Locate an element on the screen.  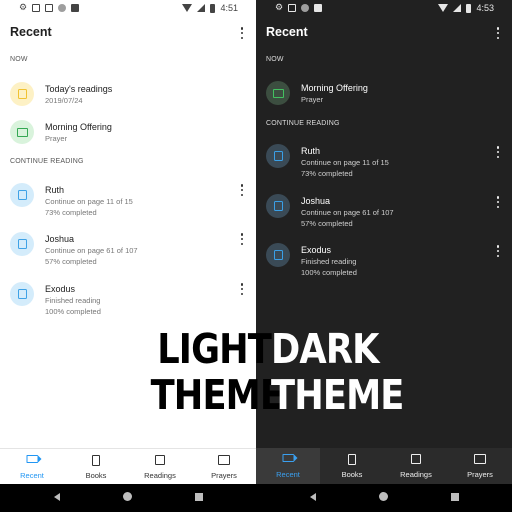
list-item-todays-readings: Today's readings 2019/07/24 is located at coordinates (130, 98).